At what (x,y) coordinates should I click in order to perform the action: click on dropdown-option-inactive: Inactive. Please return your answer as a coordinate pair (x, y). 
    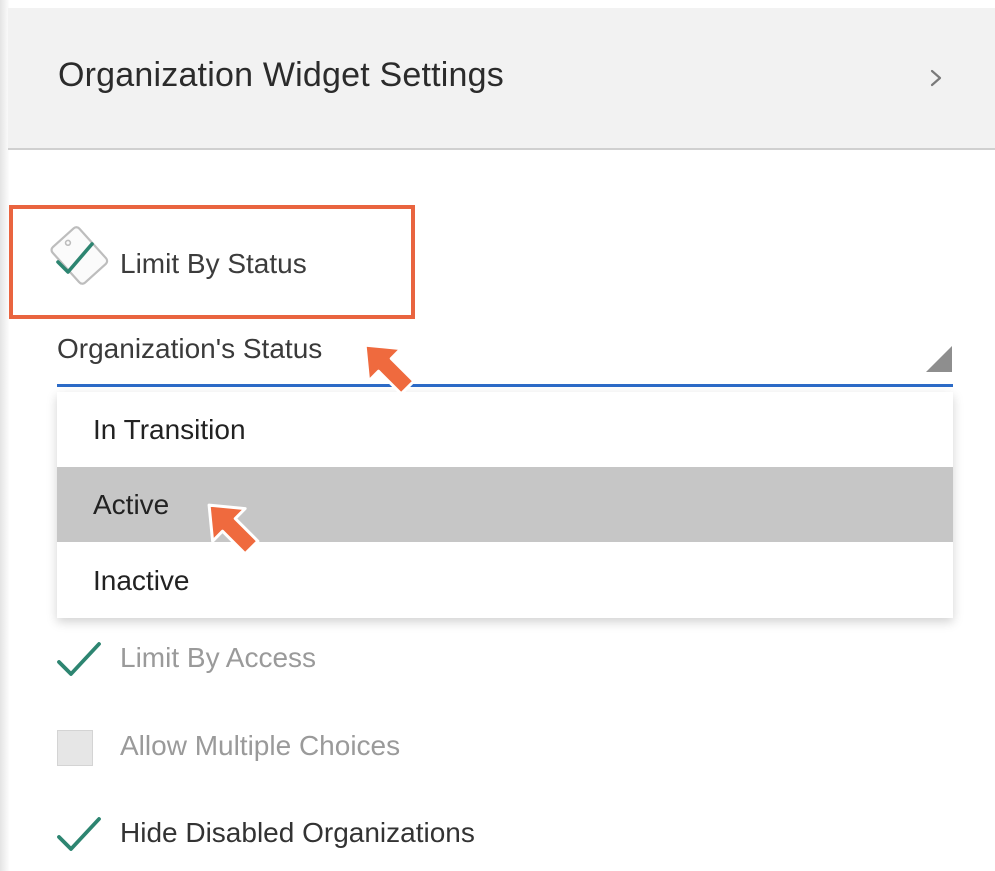
    Looking at the image, I should click on (505, 580).